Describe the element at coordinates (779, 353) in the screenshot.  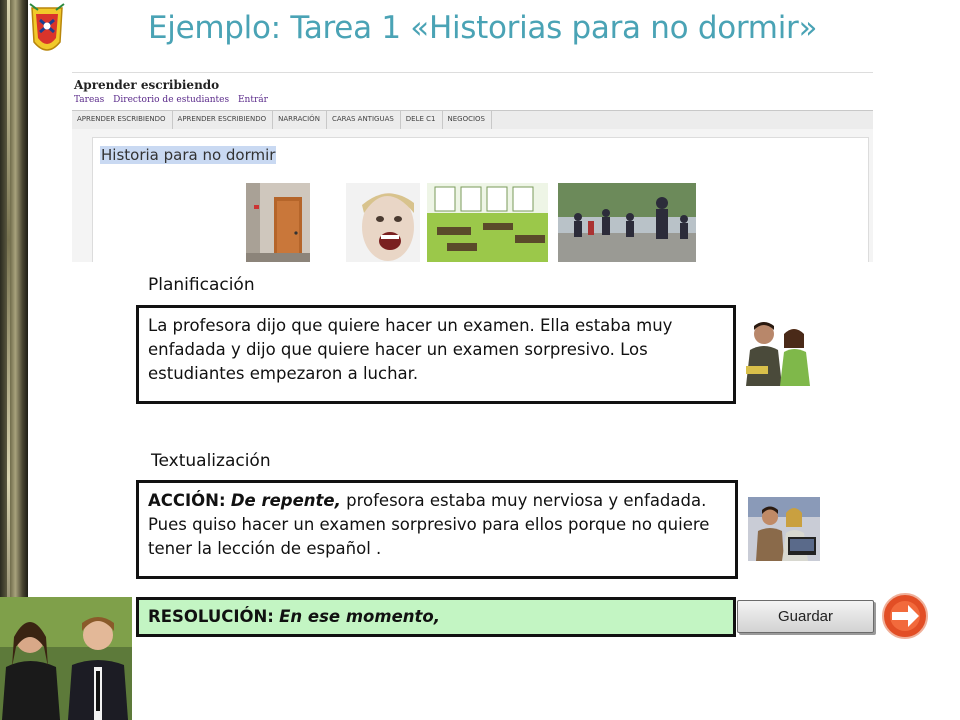
I see `two-students-photo` at that location.